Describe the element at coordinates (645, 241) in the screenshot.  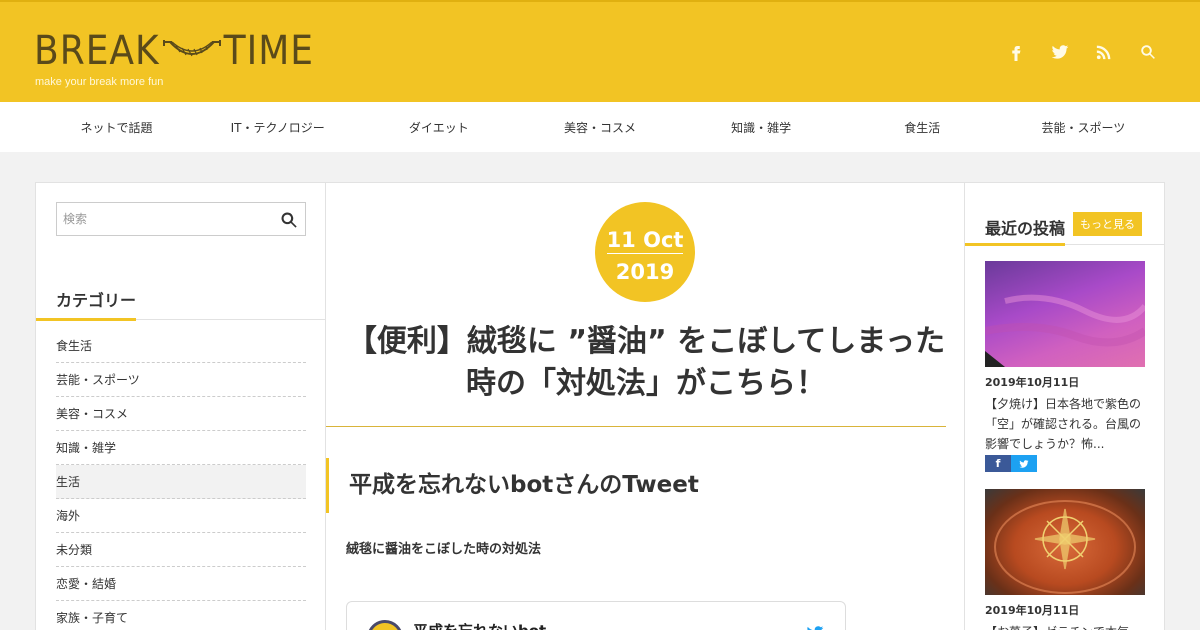
I see `date-day-month: 11 Oct` at that location.